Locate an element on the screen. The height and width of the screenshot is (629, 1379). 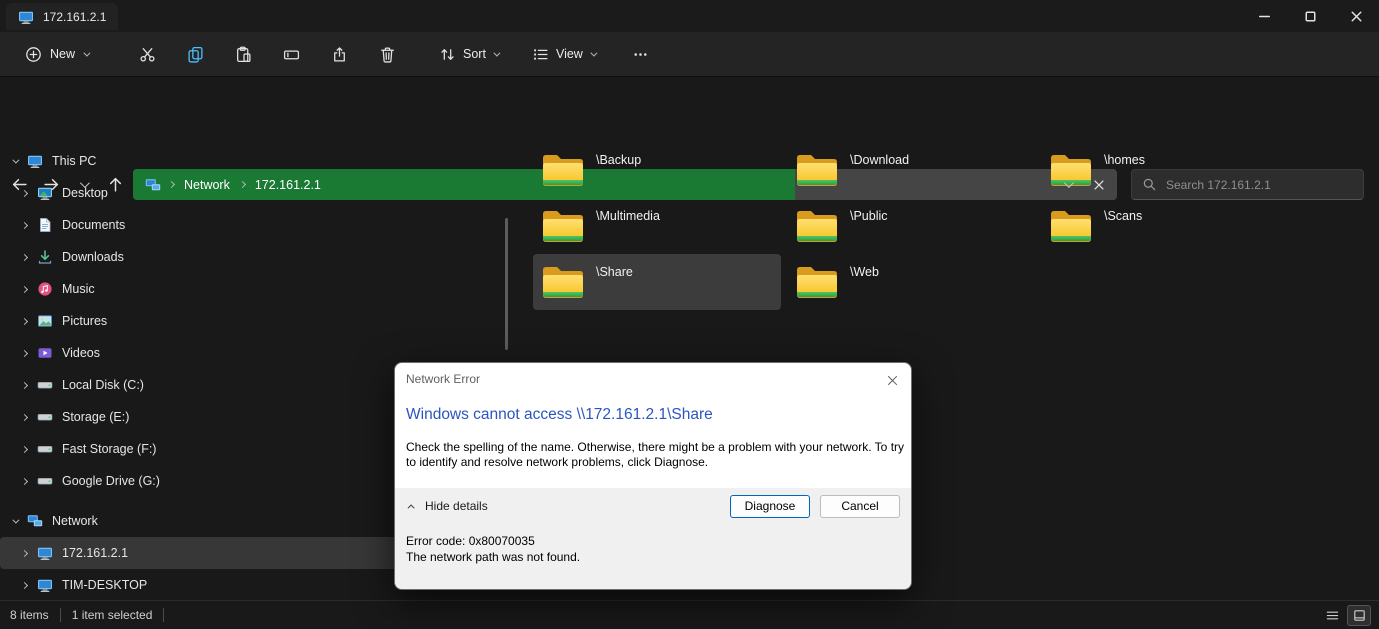
folder-tile-multimedia: \Multimedia is located at coordinates (657, 226).